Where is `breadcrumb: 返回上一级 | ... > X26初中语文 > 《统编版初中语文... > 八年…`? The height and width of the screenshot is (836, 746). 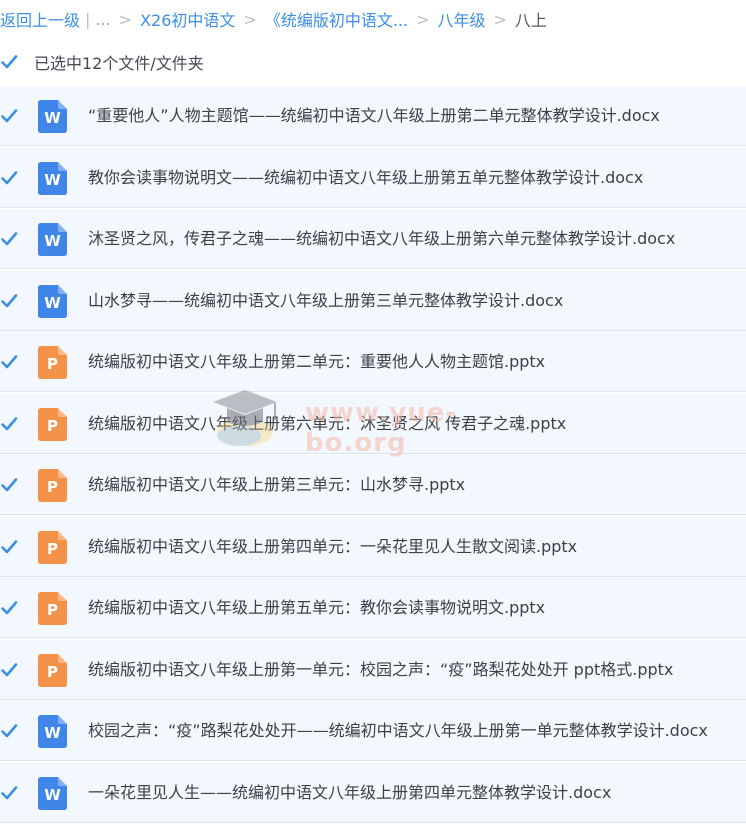 breadcrumb: 返回上一级 | ... > X26初中语文 > 《统编版初中语文... > 八年… is located at coordinates (373, 19).